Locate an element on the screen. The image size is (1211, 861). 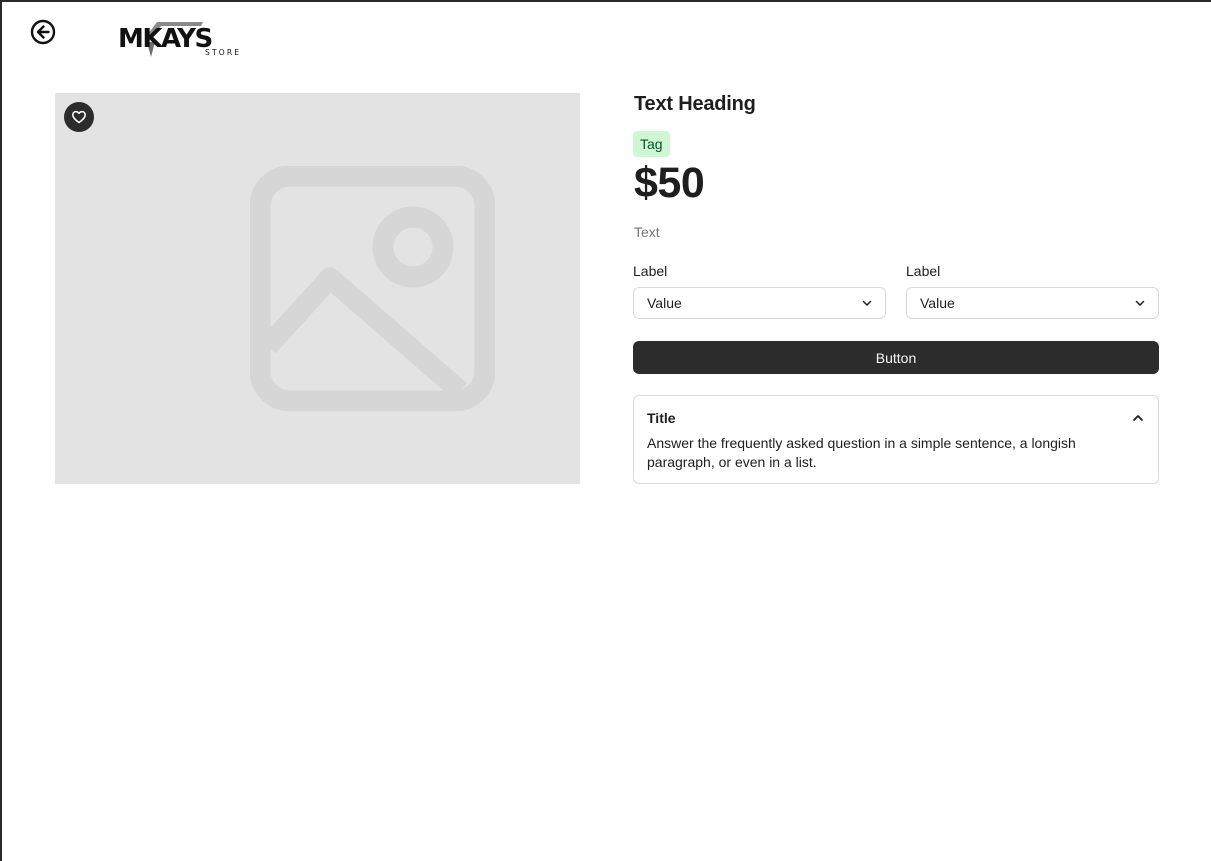
logo-mark: MKAYS STORE is located at coordinates (179, 39).